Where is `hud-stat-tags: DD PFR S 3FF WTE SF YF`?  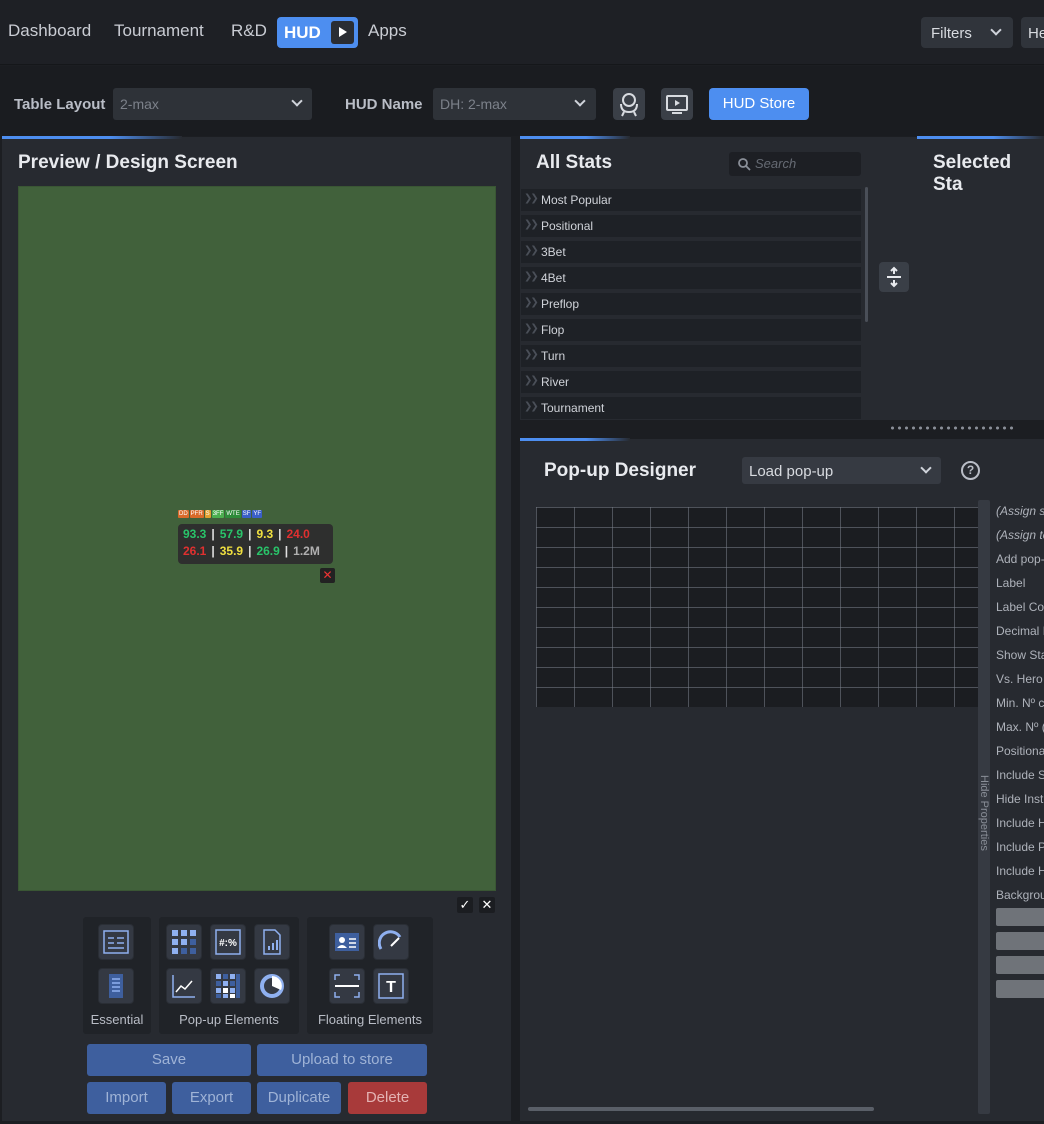
hud-stat-tags: DD PFR S 3FF WTE SF YF is located at coordinates (220, 514).